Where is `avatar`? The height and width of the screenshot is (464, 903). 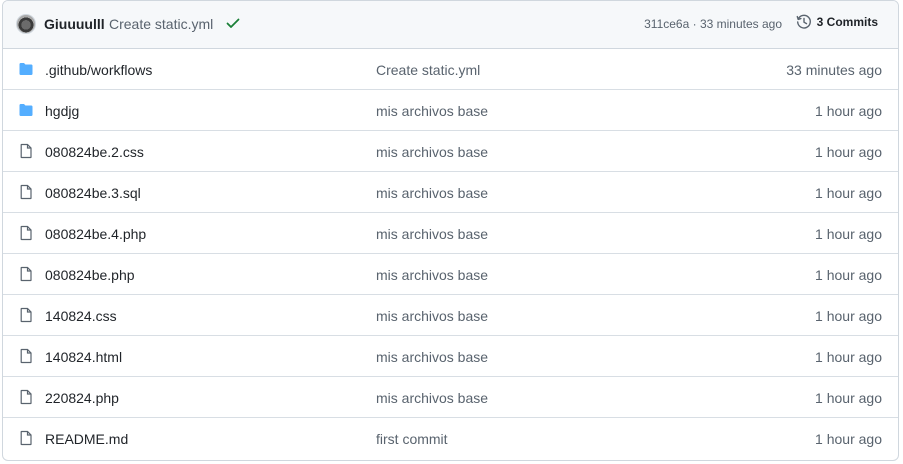 avatar is located at coordinates (26, 24).